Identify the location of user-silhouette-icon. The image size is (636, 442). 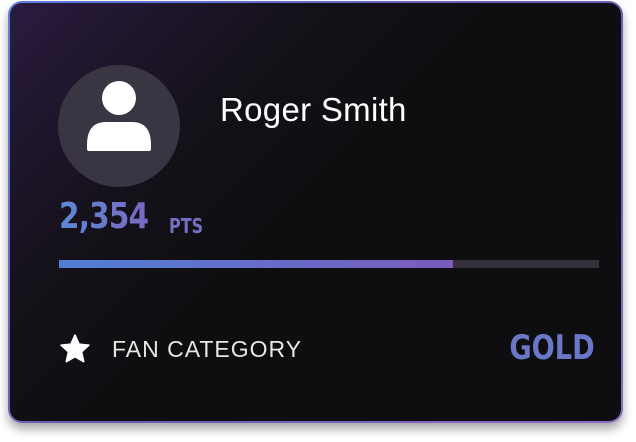
(119, 116).